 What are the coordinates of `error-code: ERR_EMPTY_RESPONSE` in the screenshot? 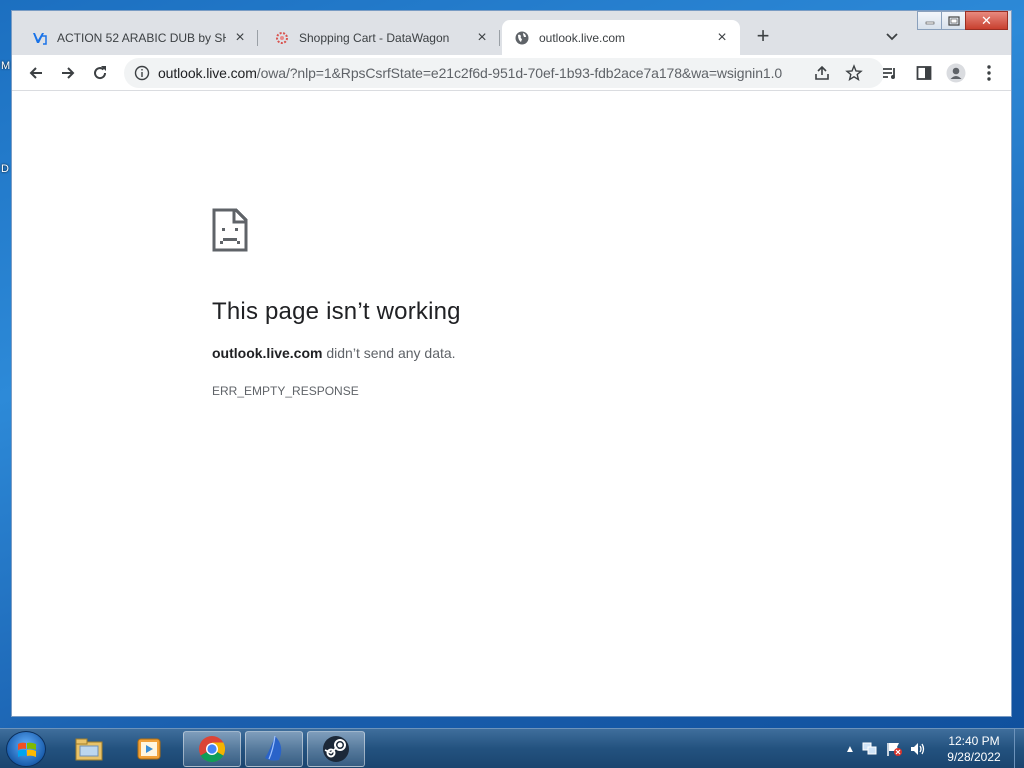 It's located at (285, 391).